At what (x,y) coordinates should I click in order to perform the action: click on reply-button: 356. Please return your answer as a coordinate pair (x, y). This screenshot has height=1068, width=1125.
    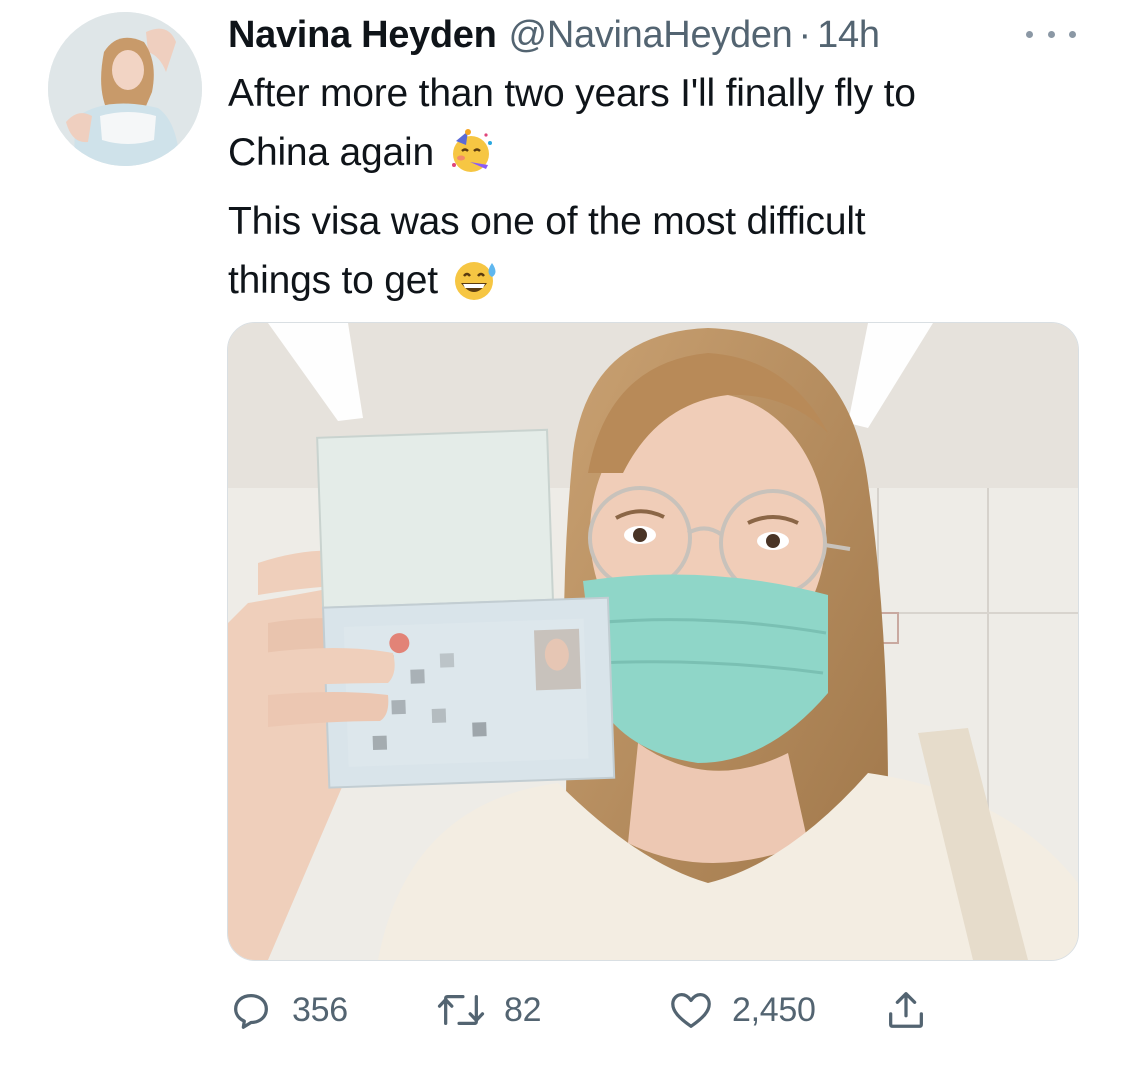
    Looking at the image, I should click on (288, 1010).